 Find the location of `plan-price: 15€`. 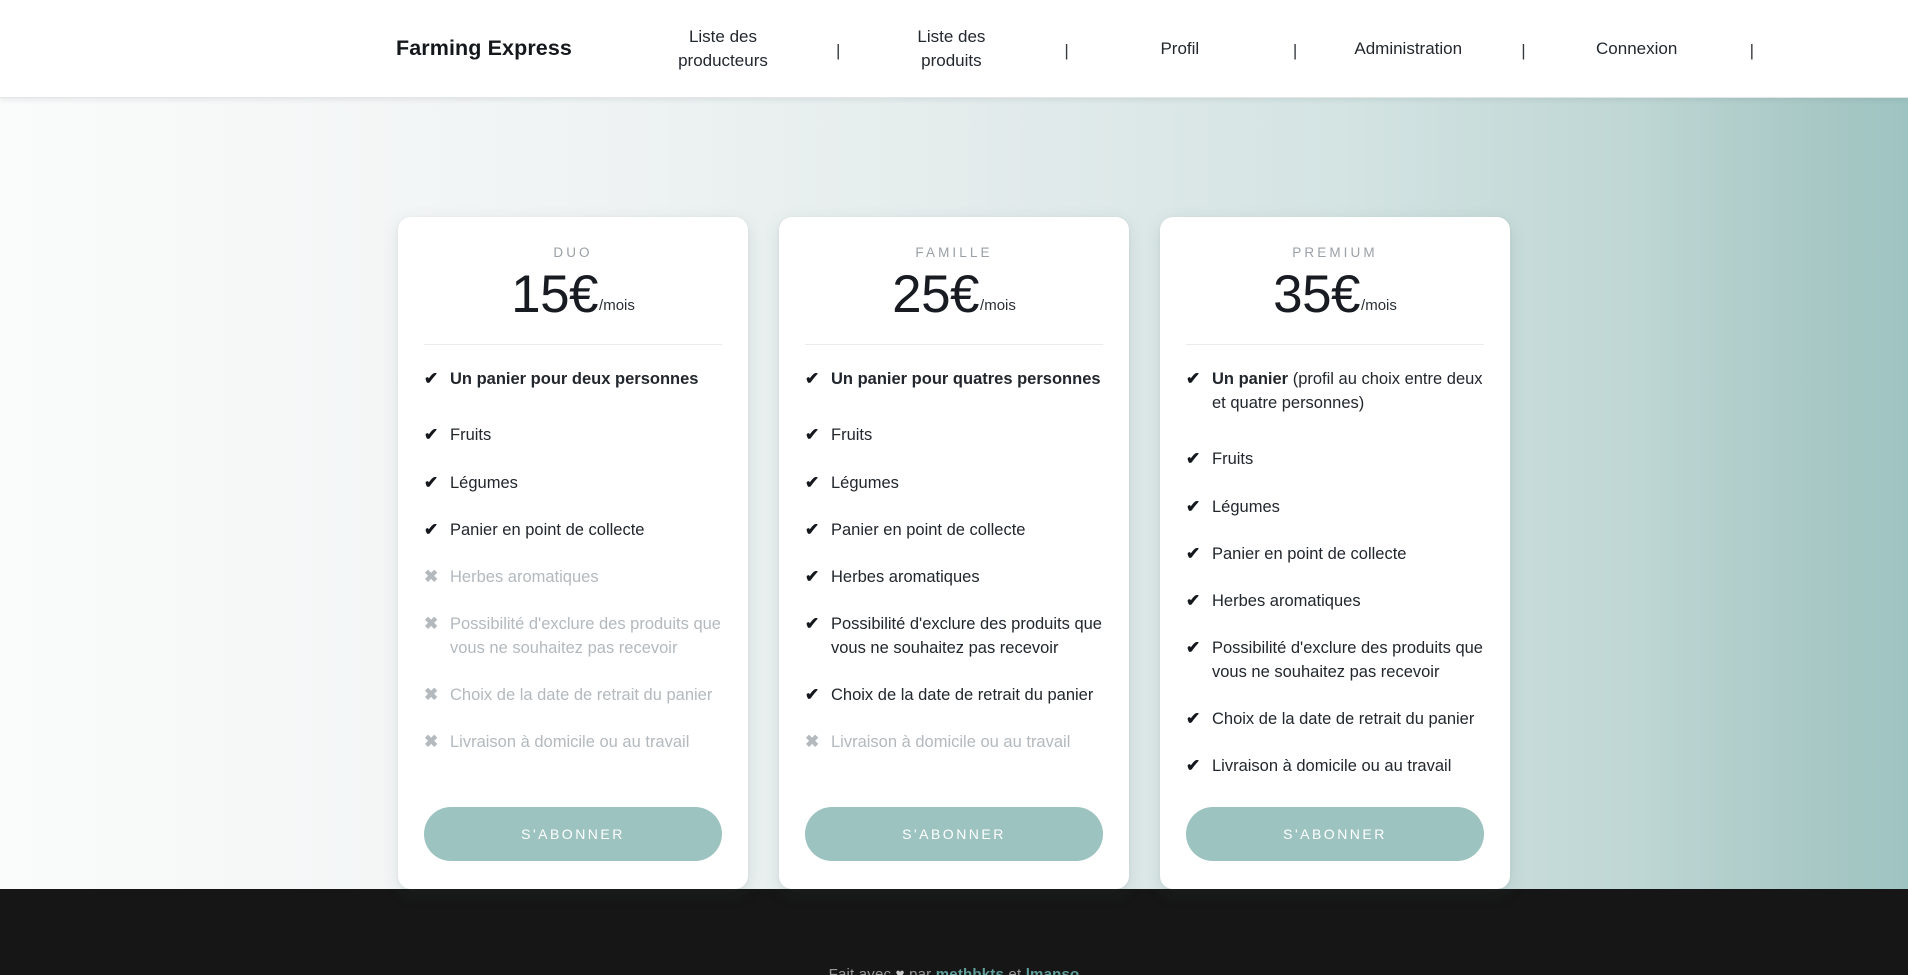

plan-price: 15€ is located at coordinates (555, 294).